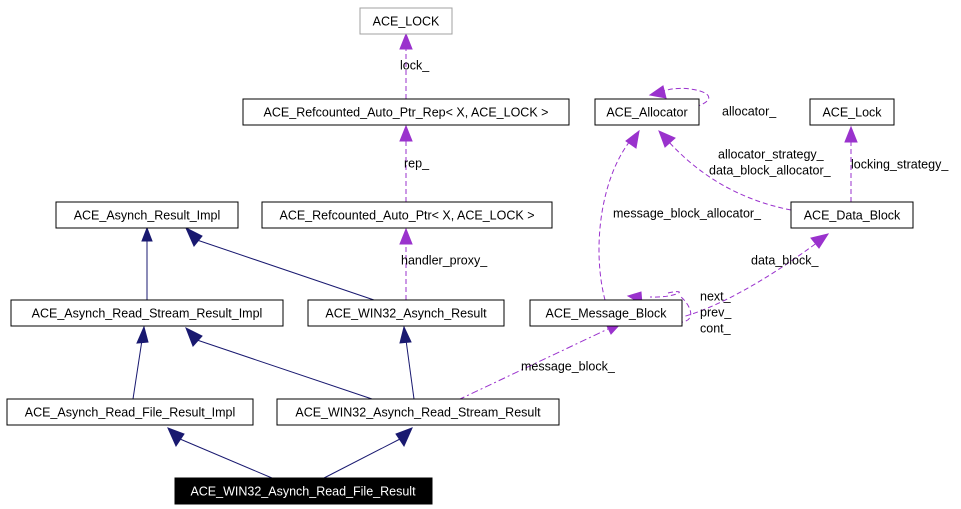 The height and width of the screenshot is (509, 961). I want to click on edge-data-block, so click(749, 277).